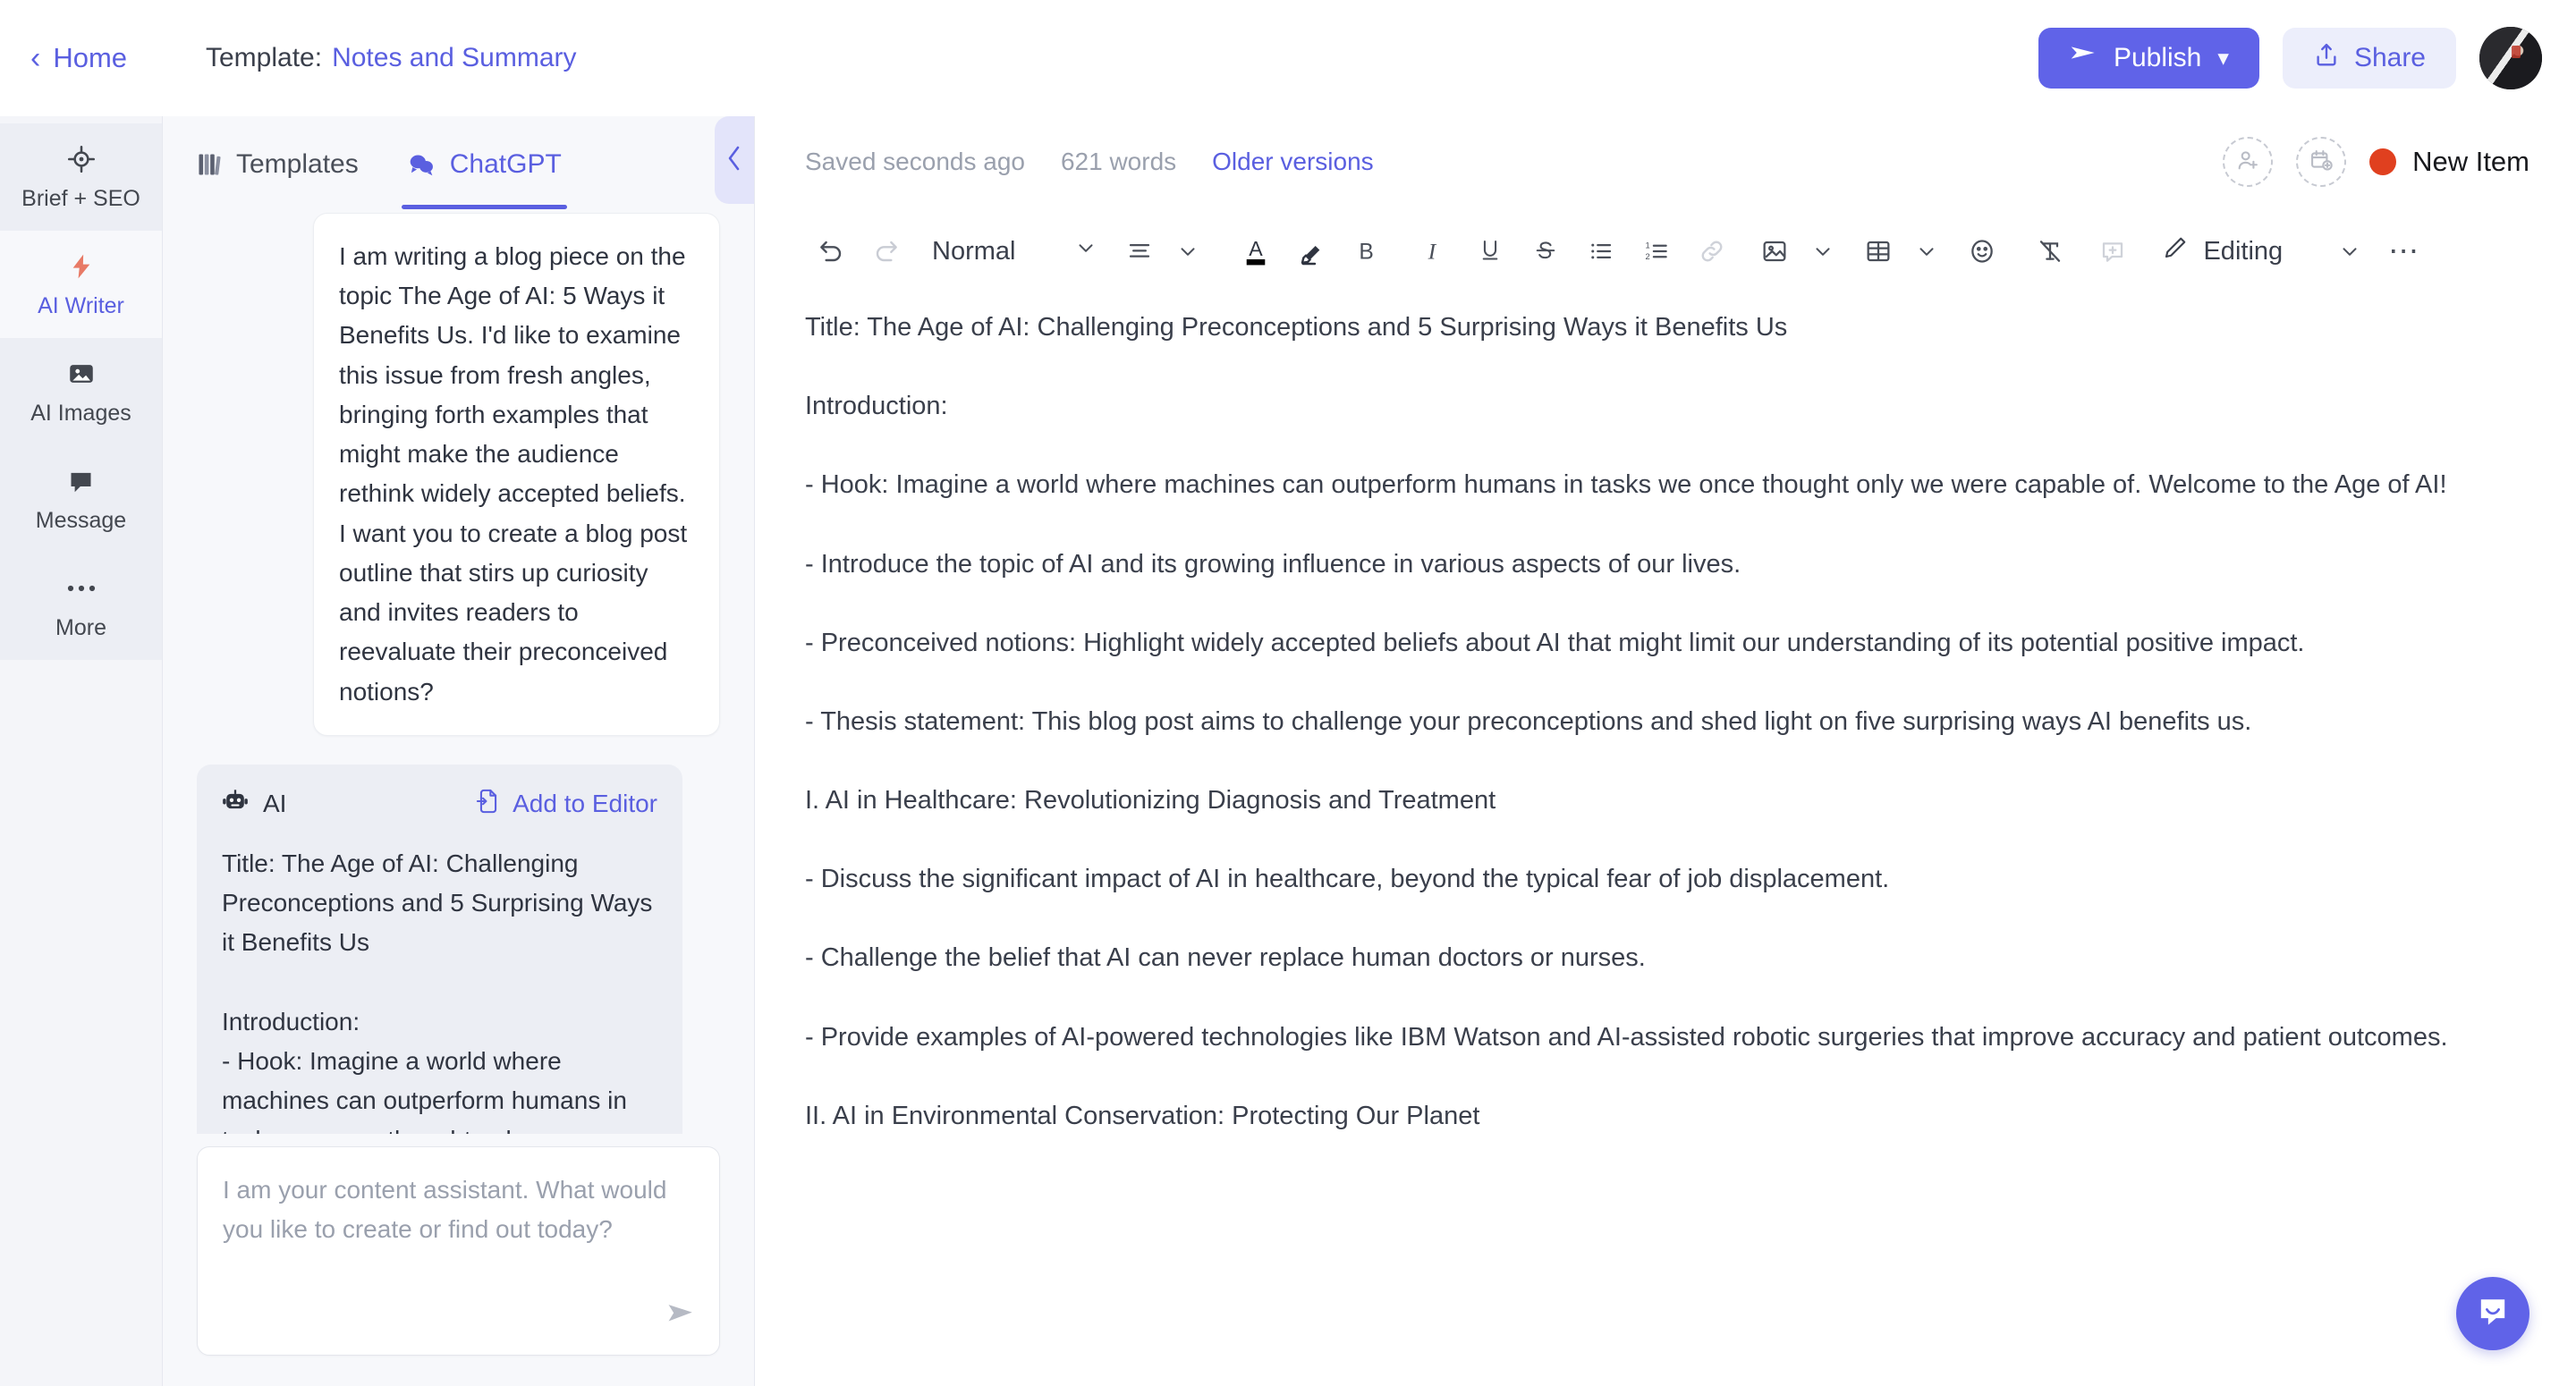  I want to click on chevron-left-icon, so click(734, 160).